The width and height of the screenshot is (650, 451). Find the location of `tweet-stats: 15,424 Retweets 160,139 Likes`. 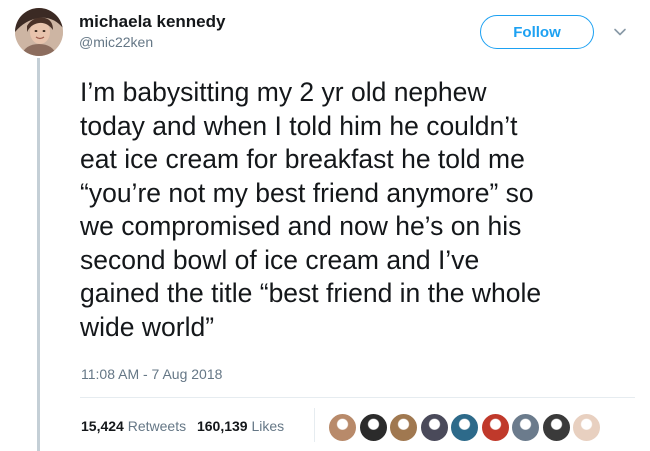

tweet-stats: 15,424 Retweets 160,139 Likes is located at coordinates (186, 426).